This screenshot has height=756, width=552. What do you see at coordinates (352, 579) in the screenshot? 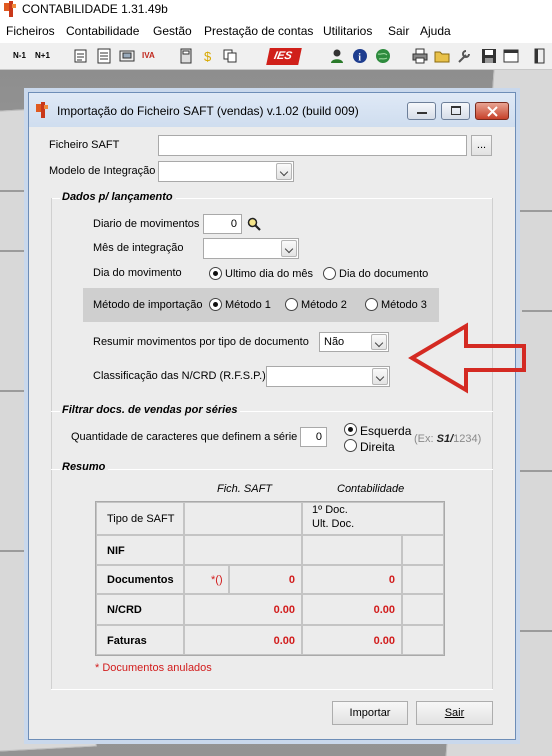
I see `documentos-contab-cell: 0` at bounding box center [352, 579].